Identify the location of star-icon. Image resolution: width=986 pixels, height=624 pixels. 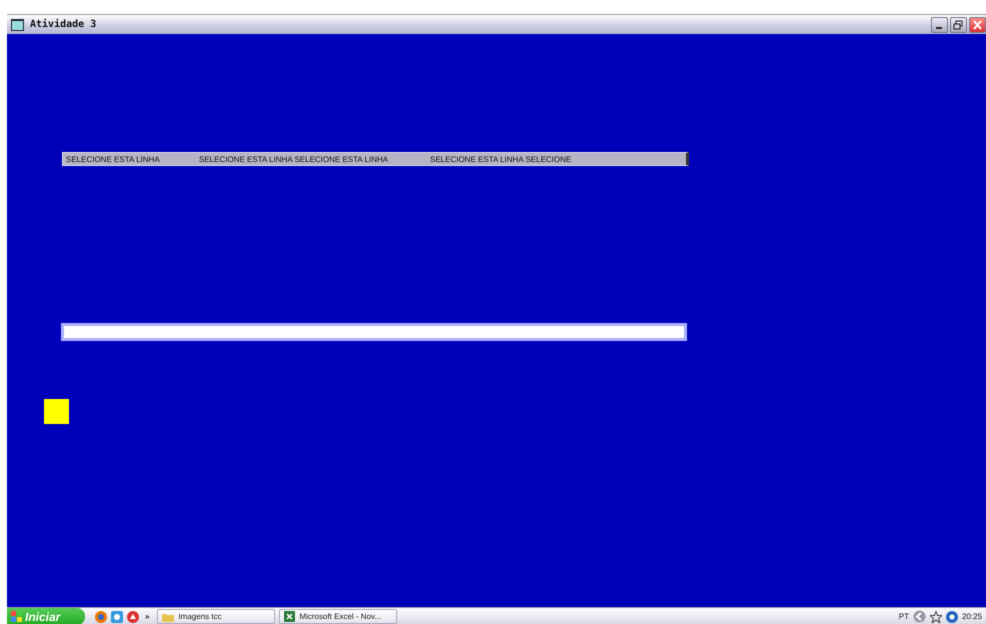
(936, 616).